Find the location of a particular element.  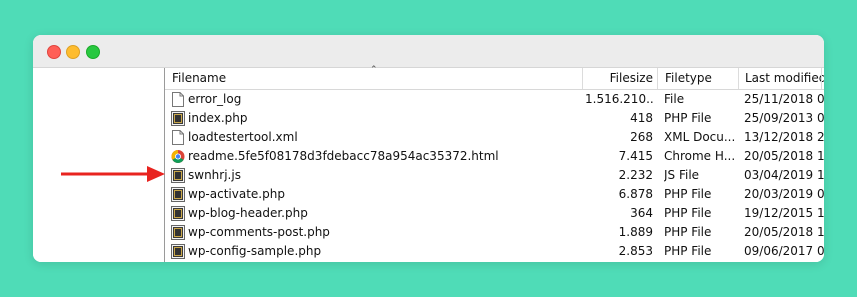

sort-ascending-icon: ⌃ is located at coordinates (374, 70).